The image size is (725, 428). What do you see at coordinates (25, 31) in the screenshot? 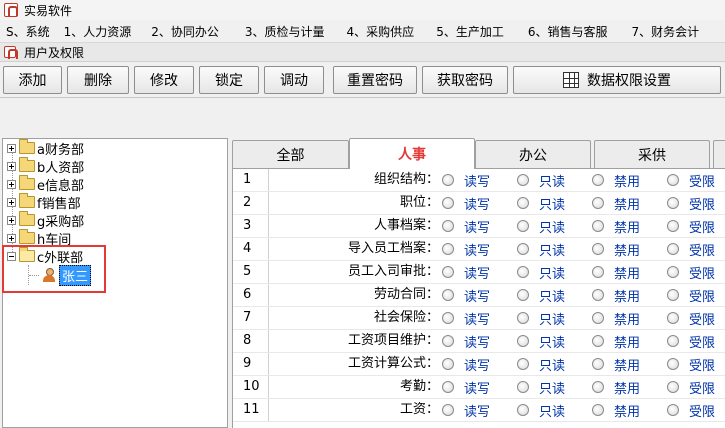
I see `menu-system: S、系统` at bounding box center [25, 31].